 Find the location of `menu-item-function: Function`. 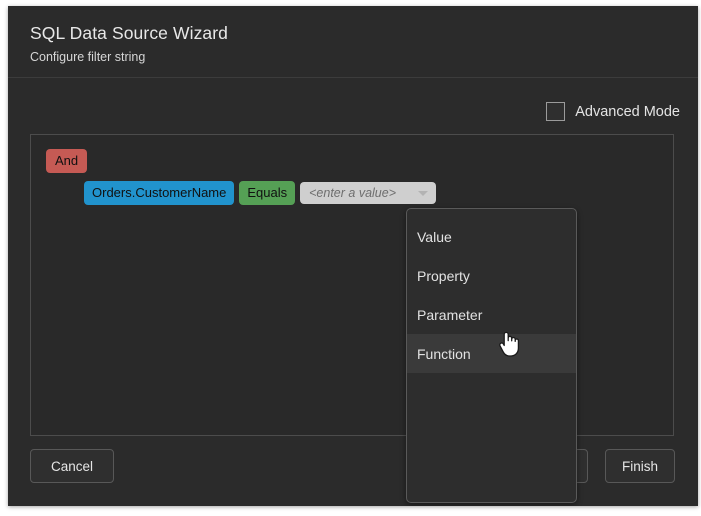

menu-item-function: Function is located at coordinates (491, 353).